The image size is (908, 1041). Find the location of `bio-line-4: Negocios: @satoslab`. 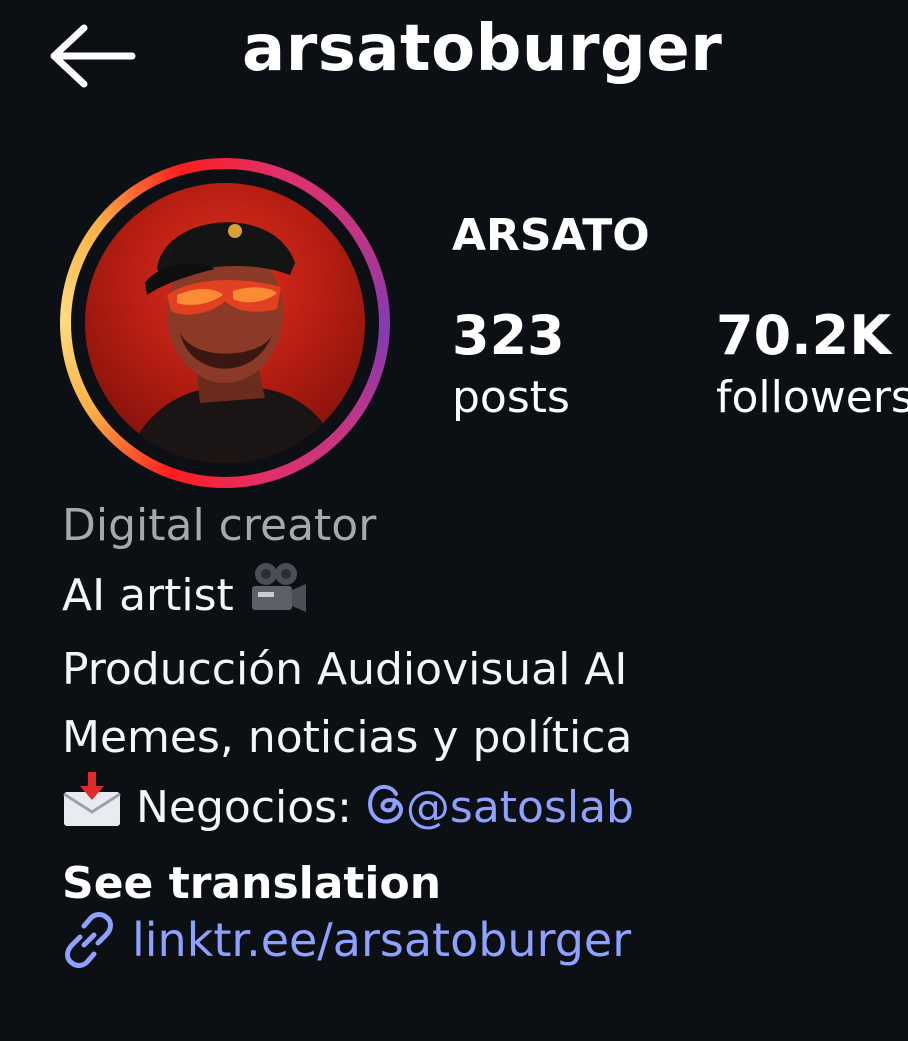

bio-line-4: Negocios: @satoslab is located at coordinates (485, 810).